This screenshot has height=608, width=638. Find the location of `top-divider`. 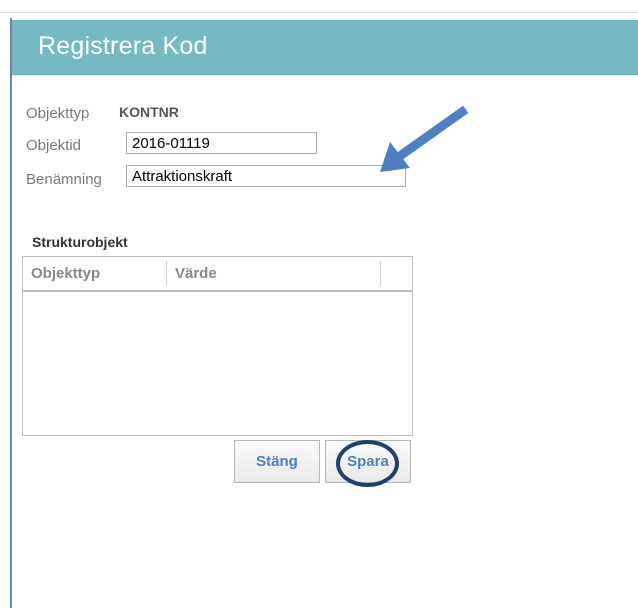

top-divider is located at coordinates (319, 12).